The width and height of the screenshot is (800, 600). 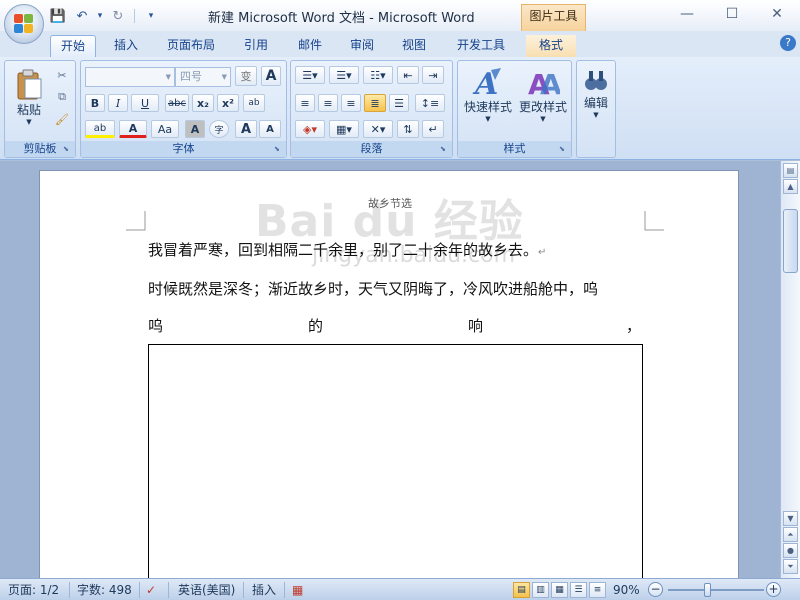 I want to click on sort-button: ⇅, so click(x=408, y=129).